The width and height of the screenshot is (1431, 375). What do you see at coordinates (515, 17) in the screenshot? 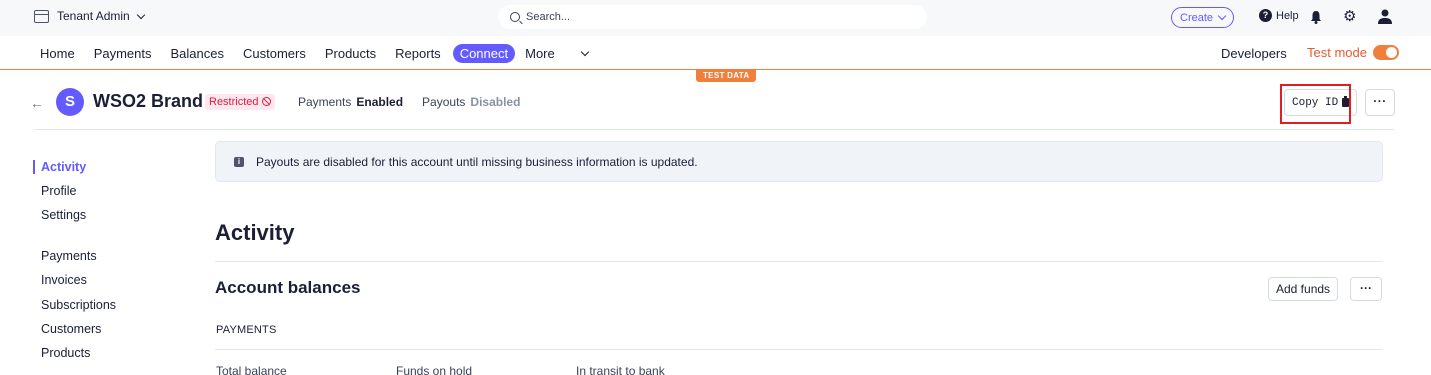
I see `search-icon` at bounding box center [515, 17].